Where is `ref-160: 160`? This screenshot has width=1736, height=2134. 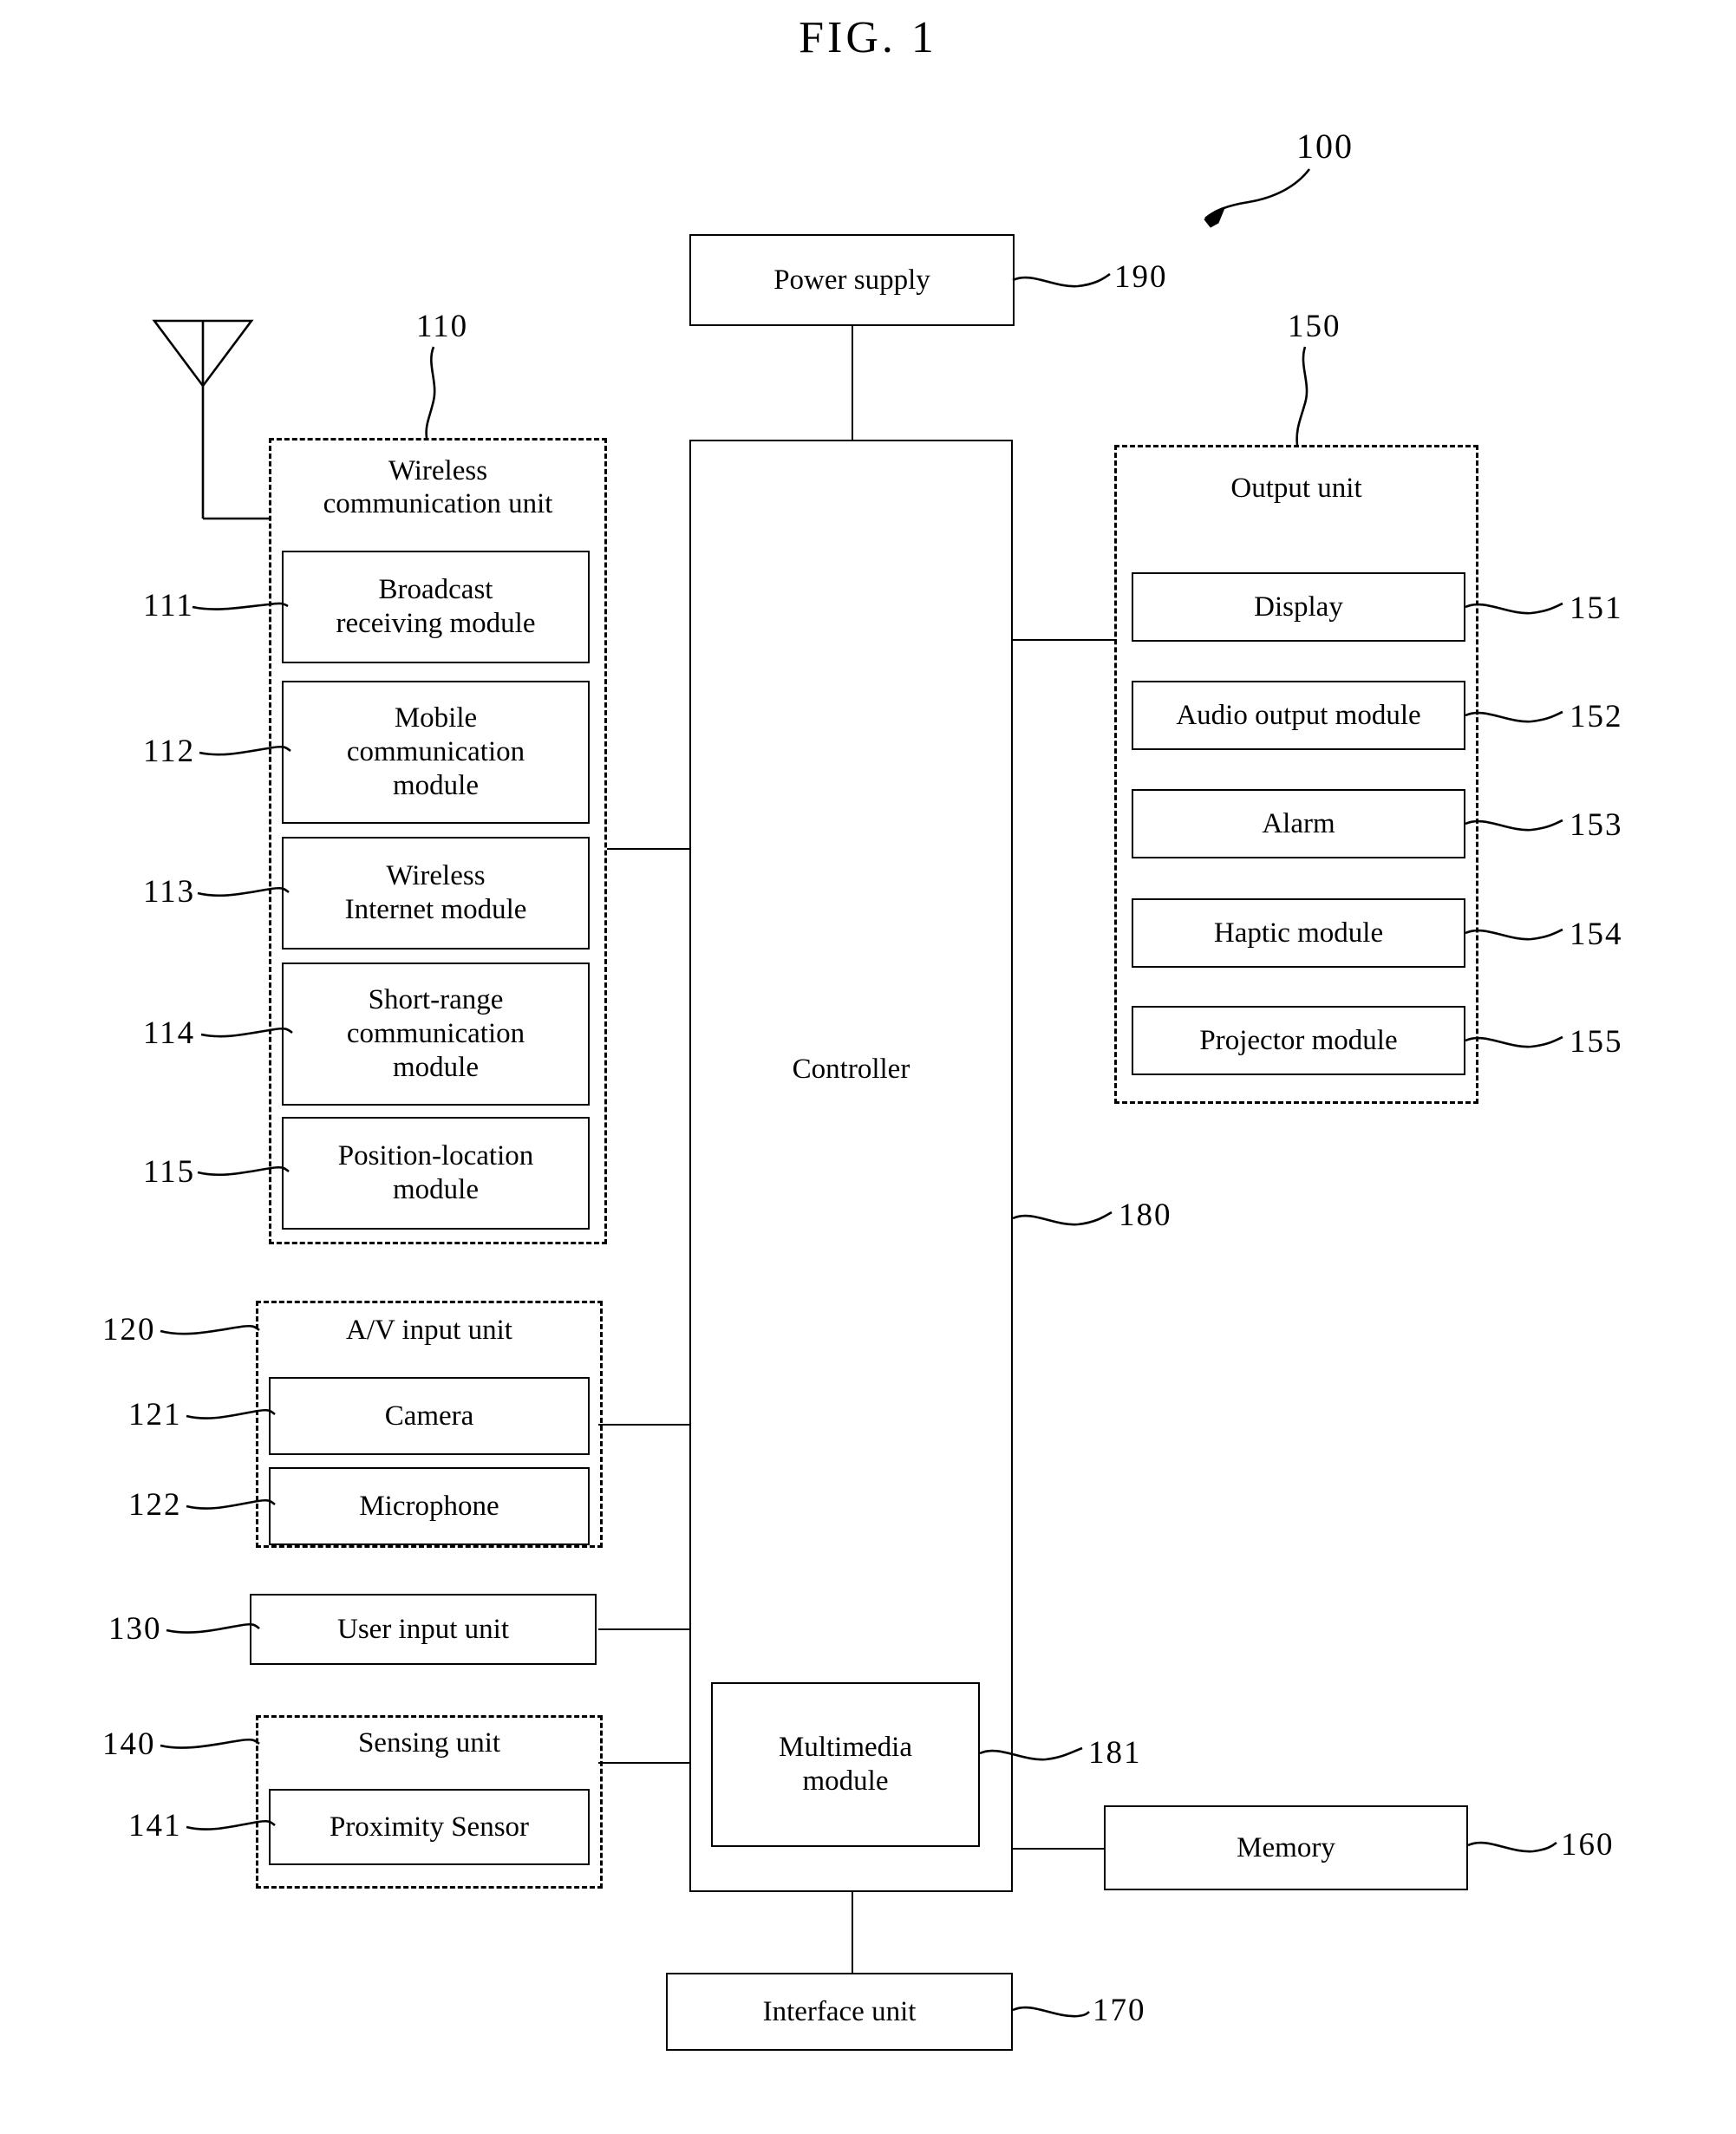
ref-160: 160 is located at coordinates (1588, 1845).